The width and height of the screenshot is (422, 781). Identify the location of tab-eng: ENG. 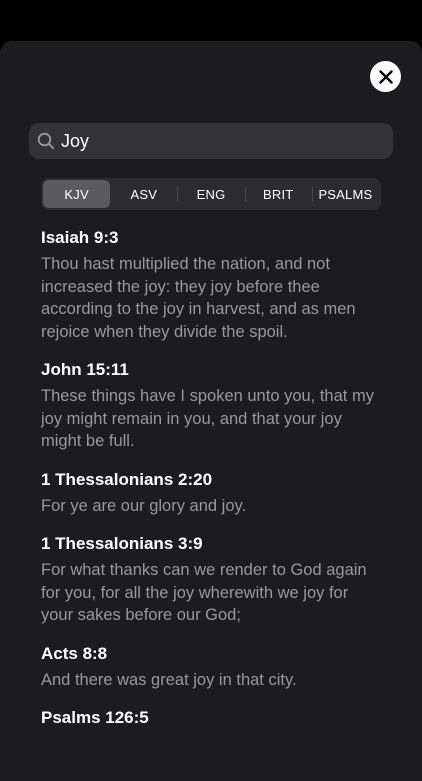
(210, 194).